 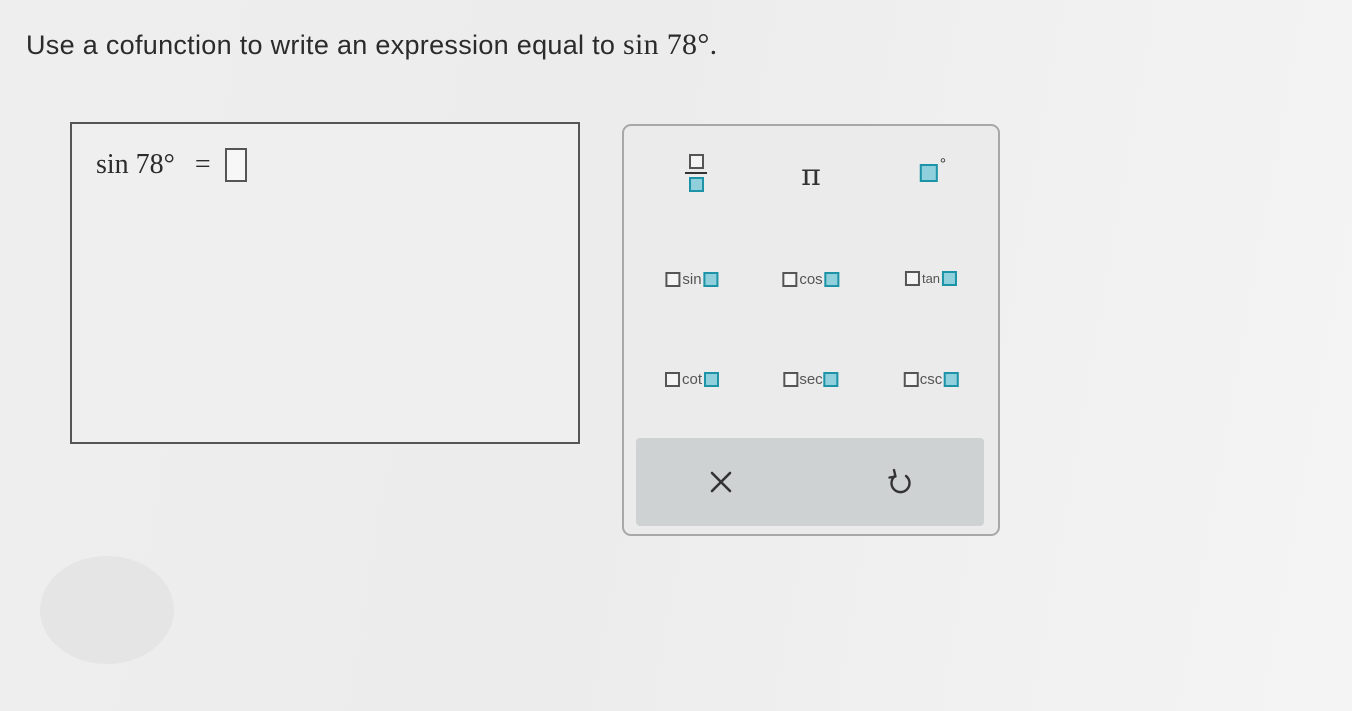 I want to click on tan-label: tan, so click(x=931, y=278).